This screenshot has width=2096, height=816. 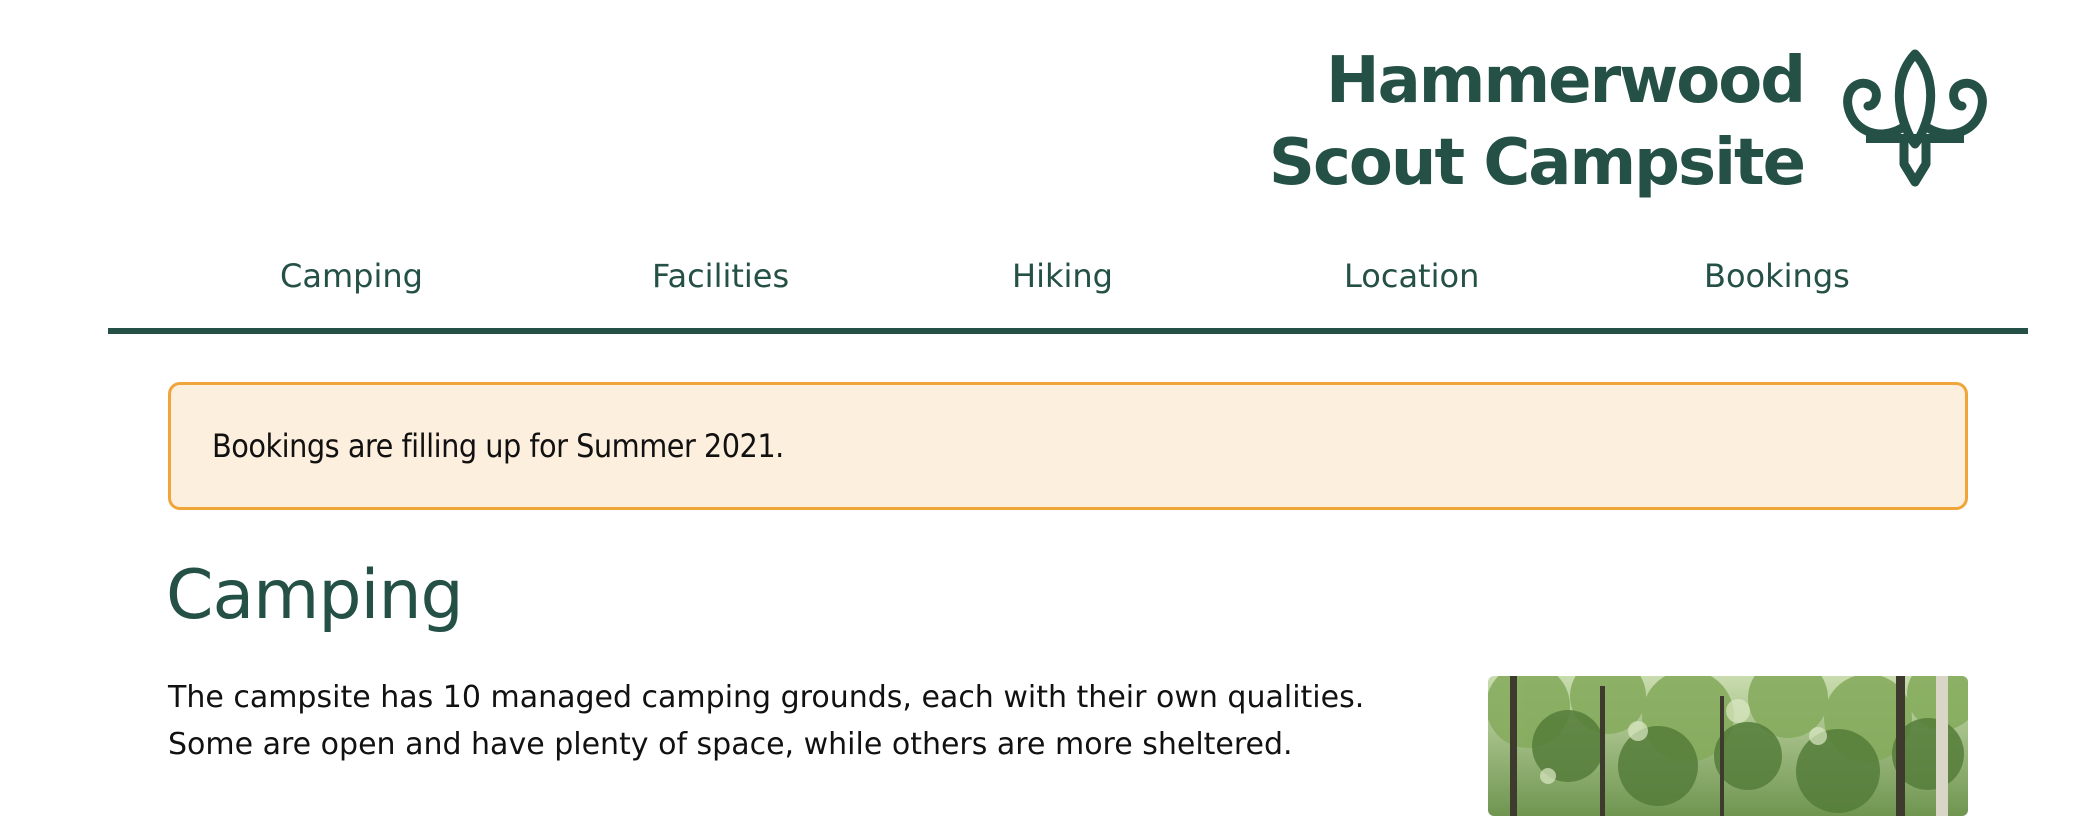 What do you see at coordinates (1566, 81) in the screenshot?
I see `site-title-line1: Hammerwood` at bounding box center [1566, 81].